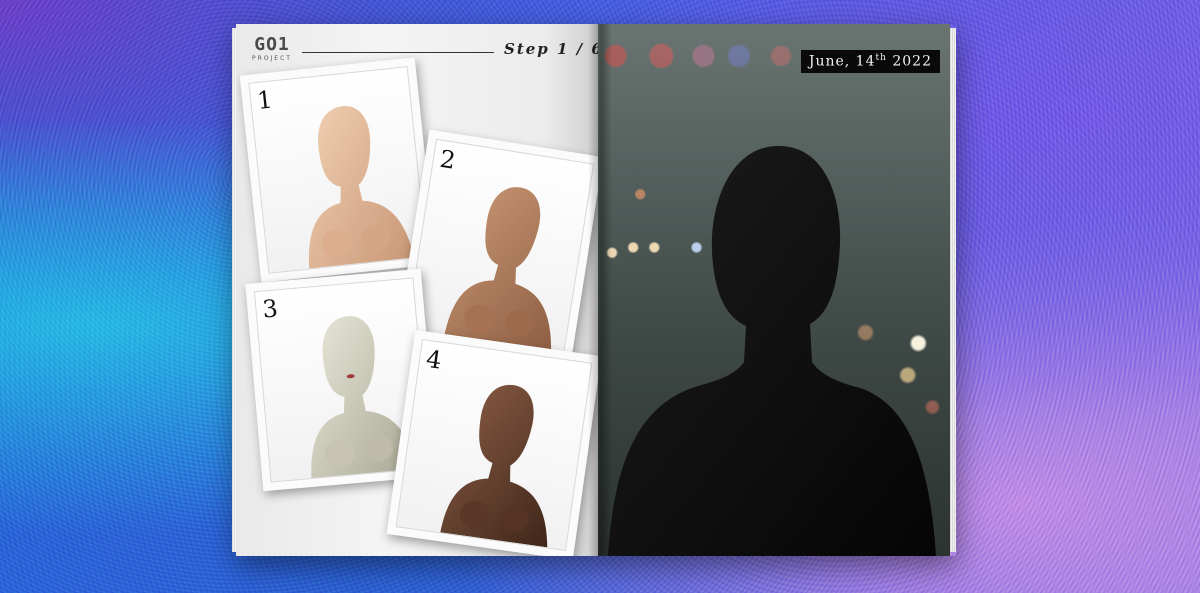  I want to click on photo-card-1-frame: 1, so click(338, 170).